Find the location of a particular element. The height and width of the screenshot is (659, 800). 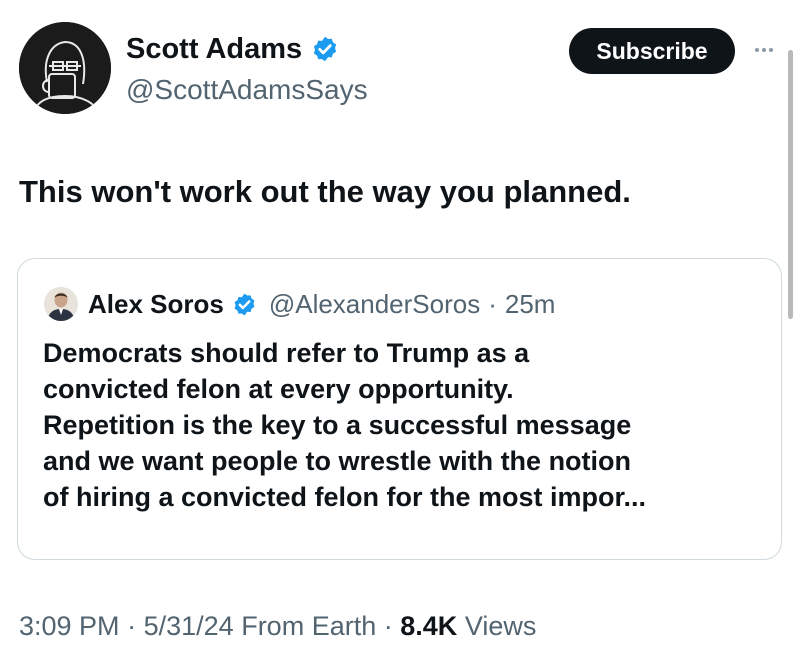

avatar-illustration is located at coordinates (65, 68).